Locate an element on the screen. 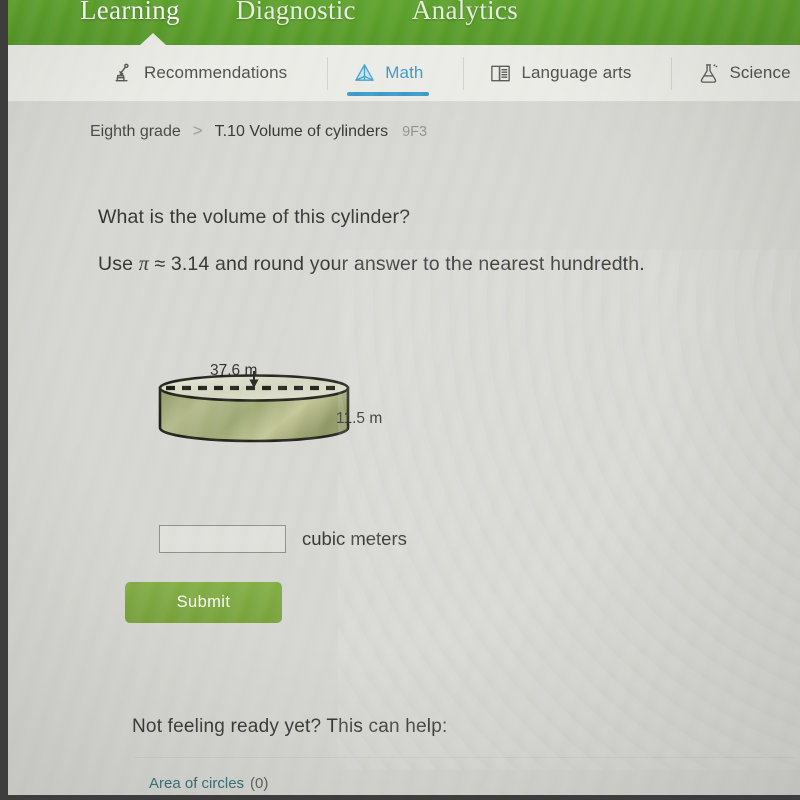 This screenshot has width=800, height=800. tab-recommendations: Recommendations is located at coordinates (210, 73).